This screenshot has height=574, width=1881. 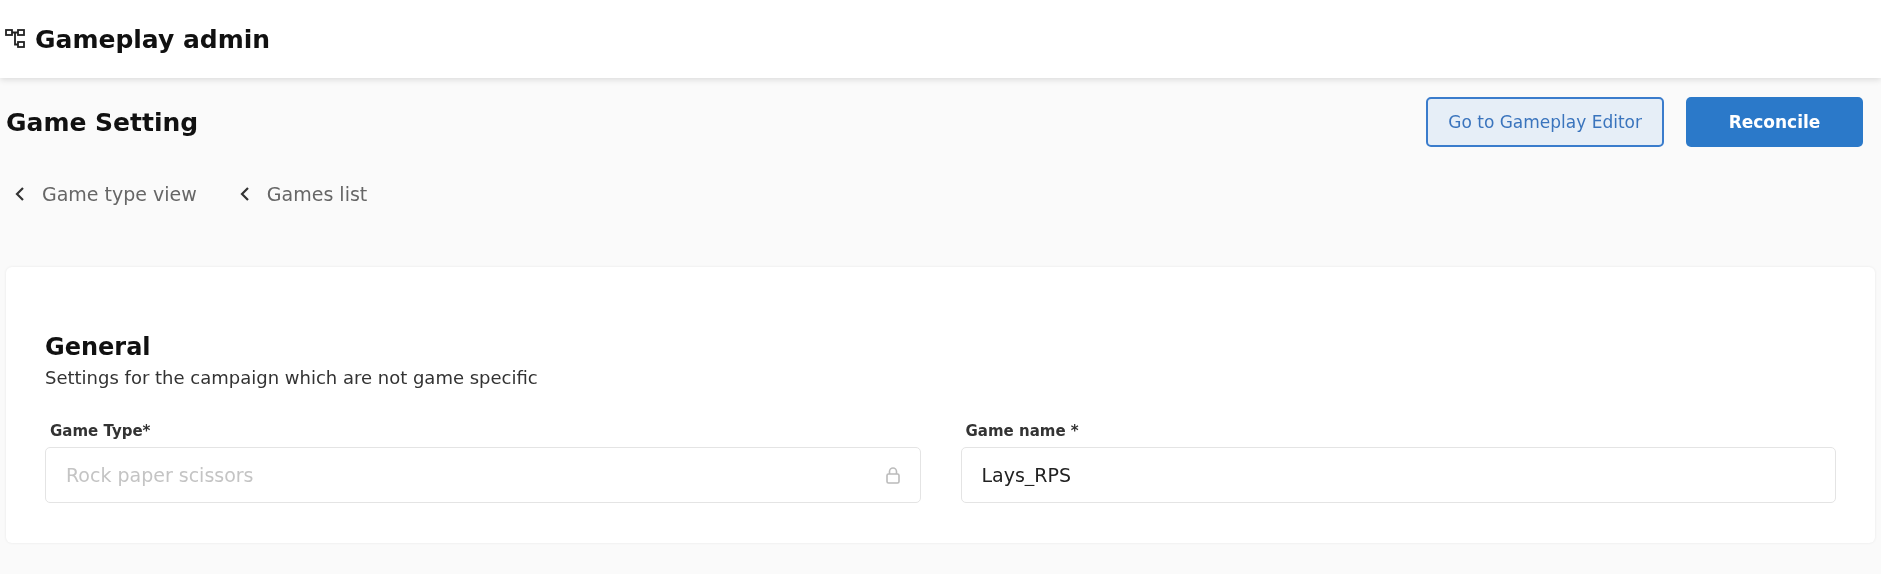 What do you see at coordinates (1774, 122) in the screenshot?
I see `reconcile-button: Reconcile` at bounding box center [1774, 122].